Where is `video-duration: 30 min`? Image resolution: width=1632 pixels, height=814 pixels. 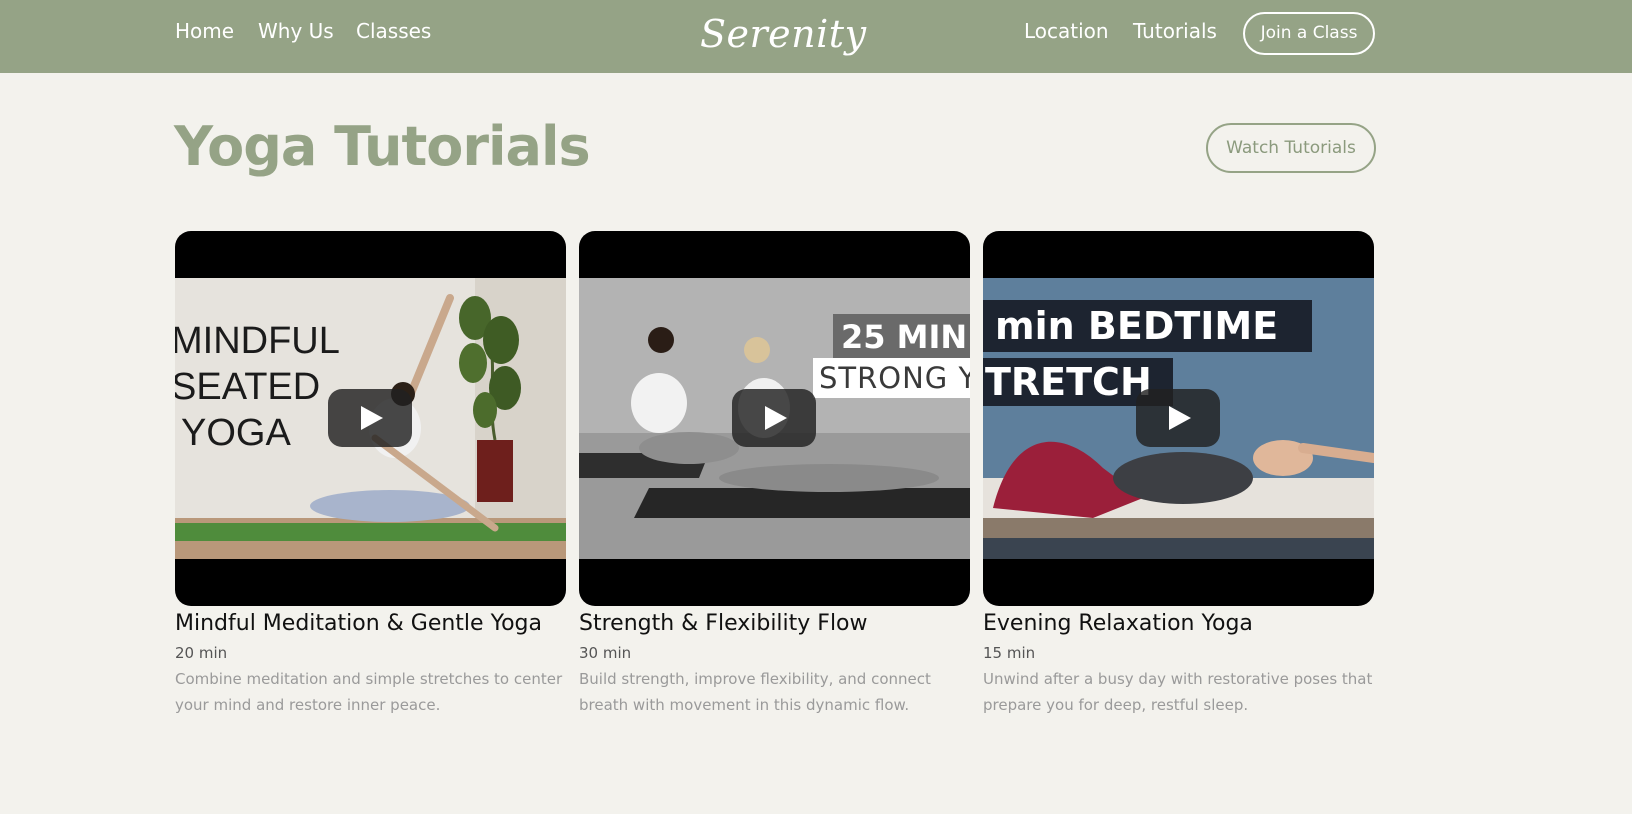
video-duration: 30 min is located at coordinates (605, 653).